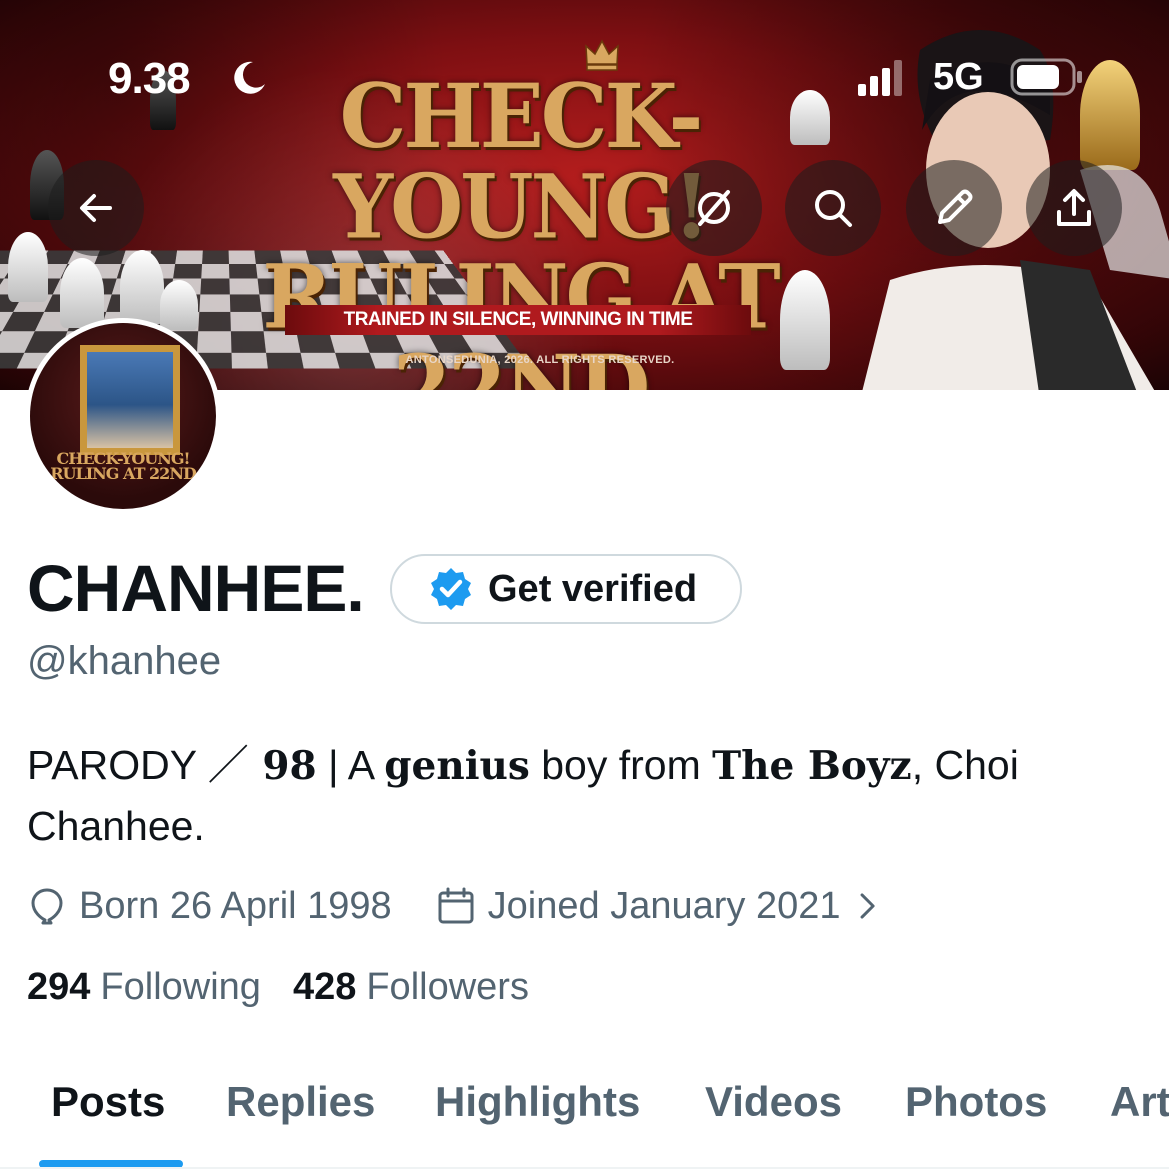 The height and width of the screenshot is (1174, 1169). What do you see at coordinates (584, 1168) in the screenshot?
I see `tabs-divider` at bounding box center [584, 1168].